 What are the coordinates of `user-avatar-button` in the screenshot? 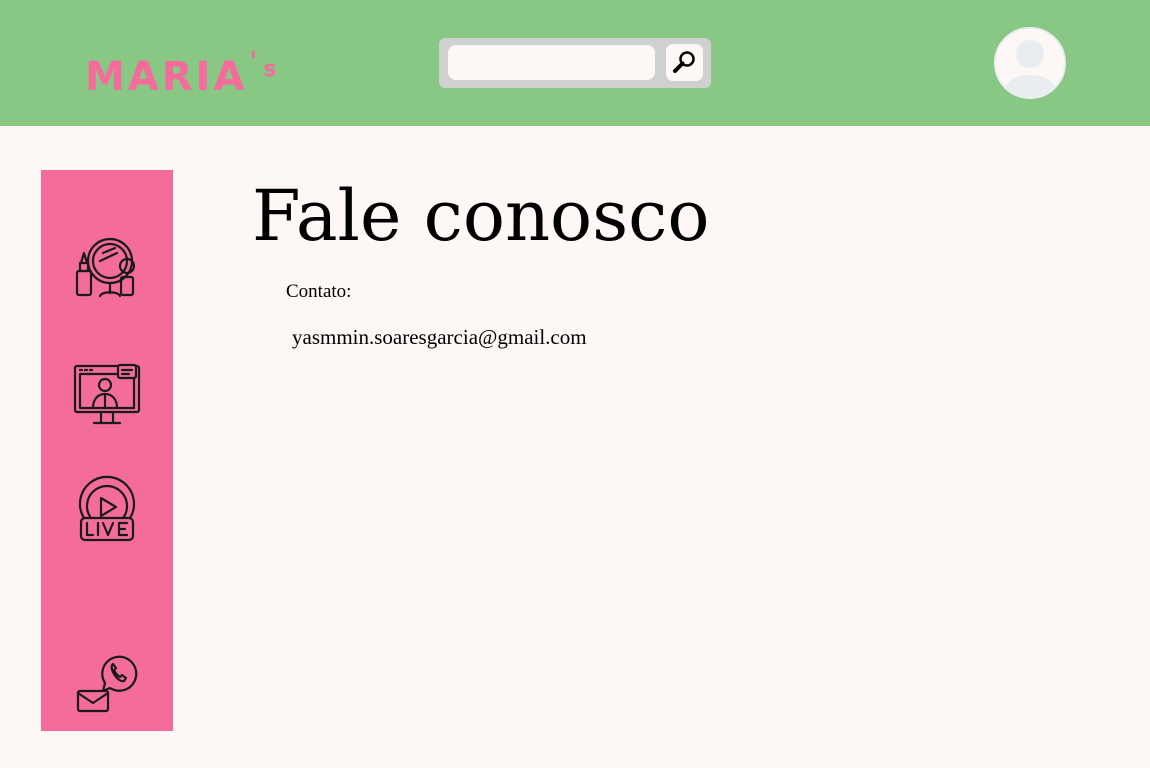 It's located at (1030, 63).